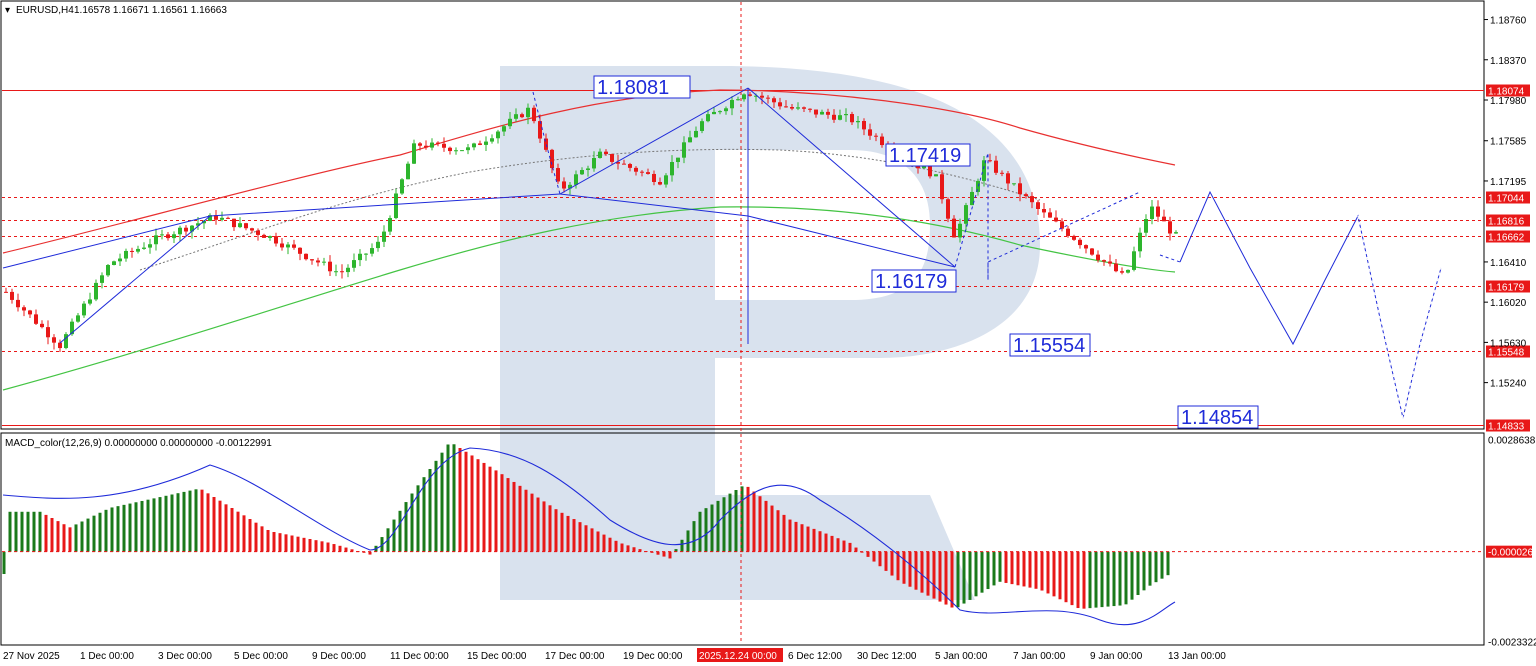 The width and height of the screenshot is (1536, 666). I want to click on price-tick-label: 1.16410, so click(1508, 263).